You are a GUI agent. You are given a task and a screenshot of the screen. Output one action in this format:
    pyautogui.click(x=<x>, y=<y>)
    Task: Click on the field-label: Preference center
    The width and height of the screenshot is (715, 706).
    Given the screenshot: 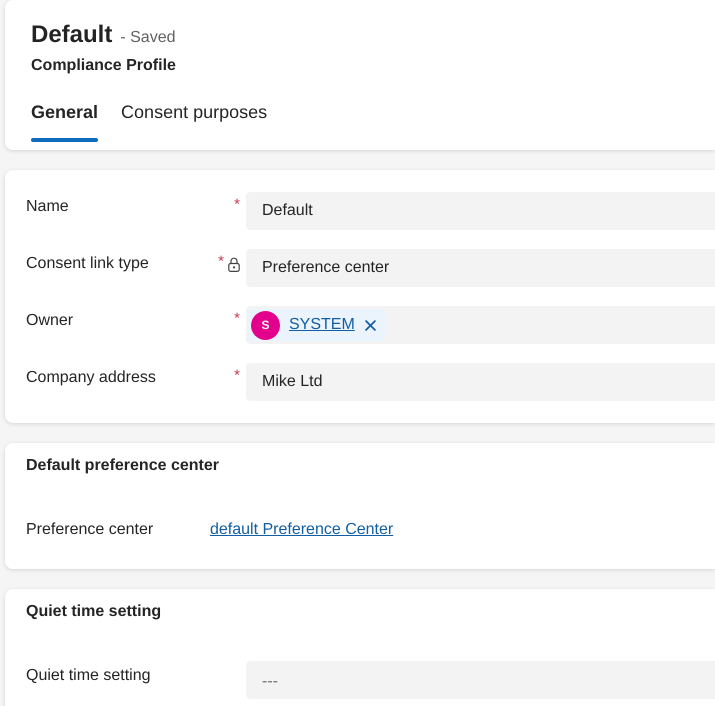 What is the action you would take?
    pyautogui.click(x=90, y=530)
    